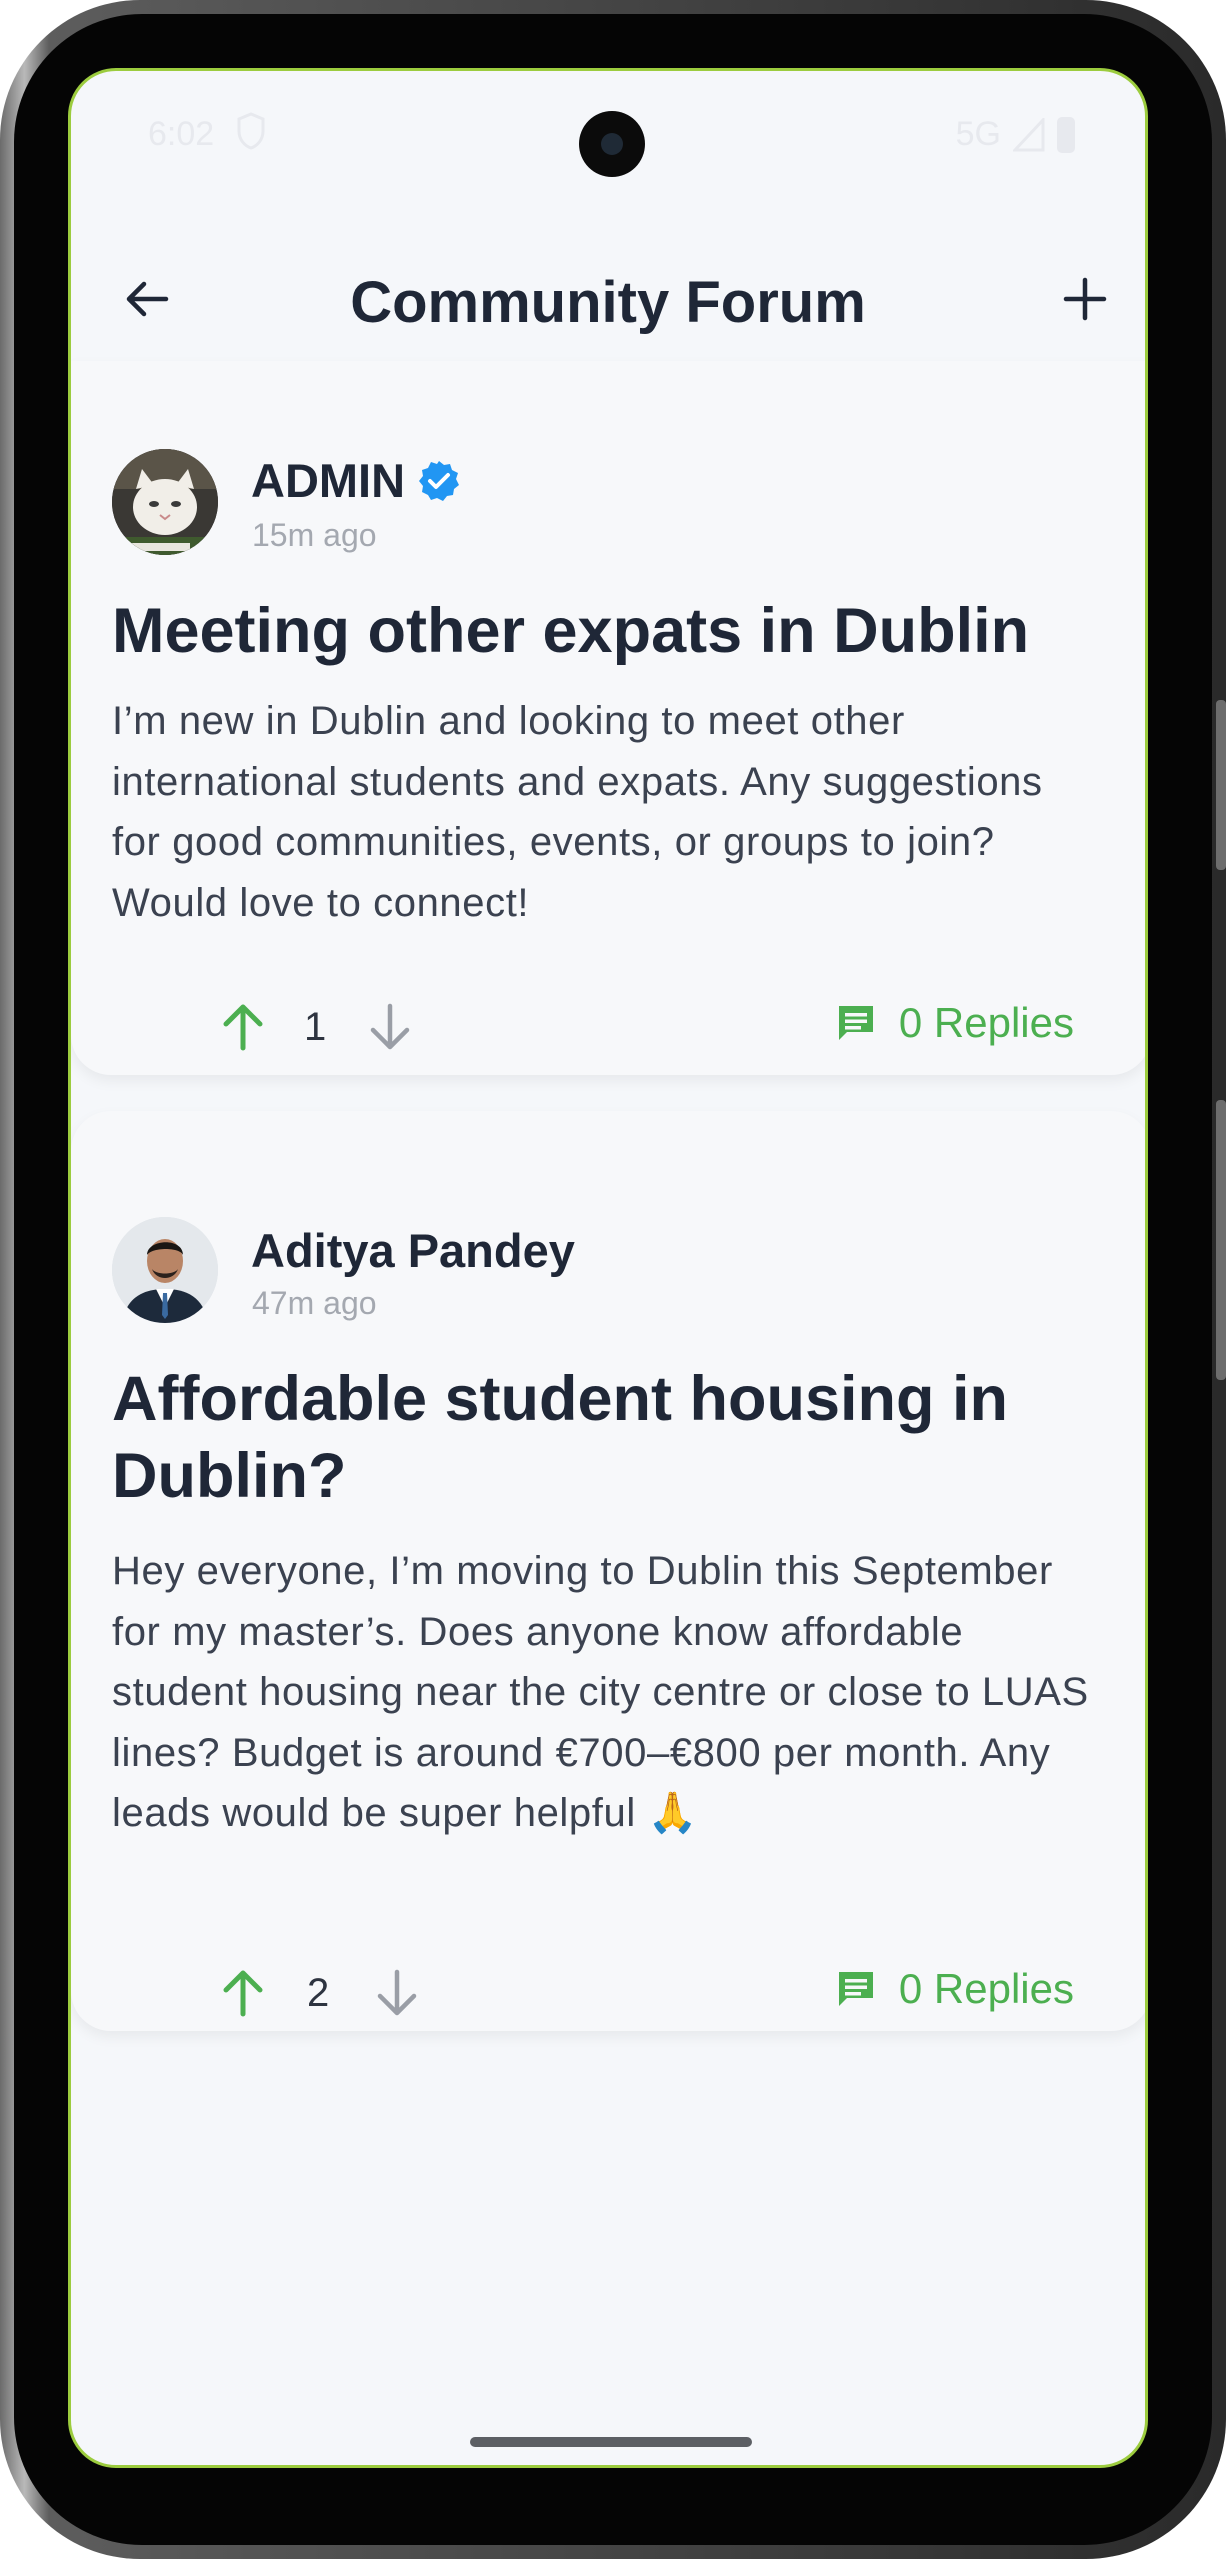 The height and width of the screenshot is (2559, 1226). I want to click on author-name: Aditya Pandey, so click(413, 1250).